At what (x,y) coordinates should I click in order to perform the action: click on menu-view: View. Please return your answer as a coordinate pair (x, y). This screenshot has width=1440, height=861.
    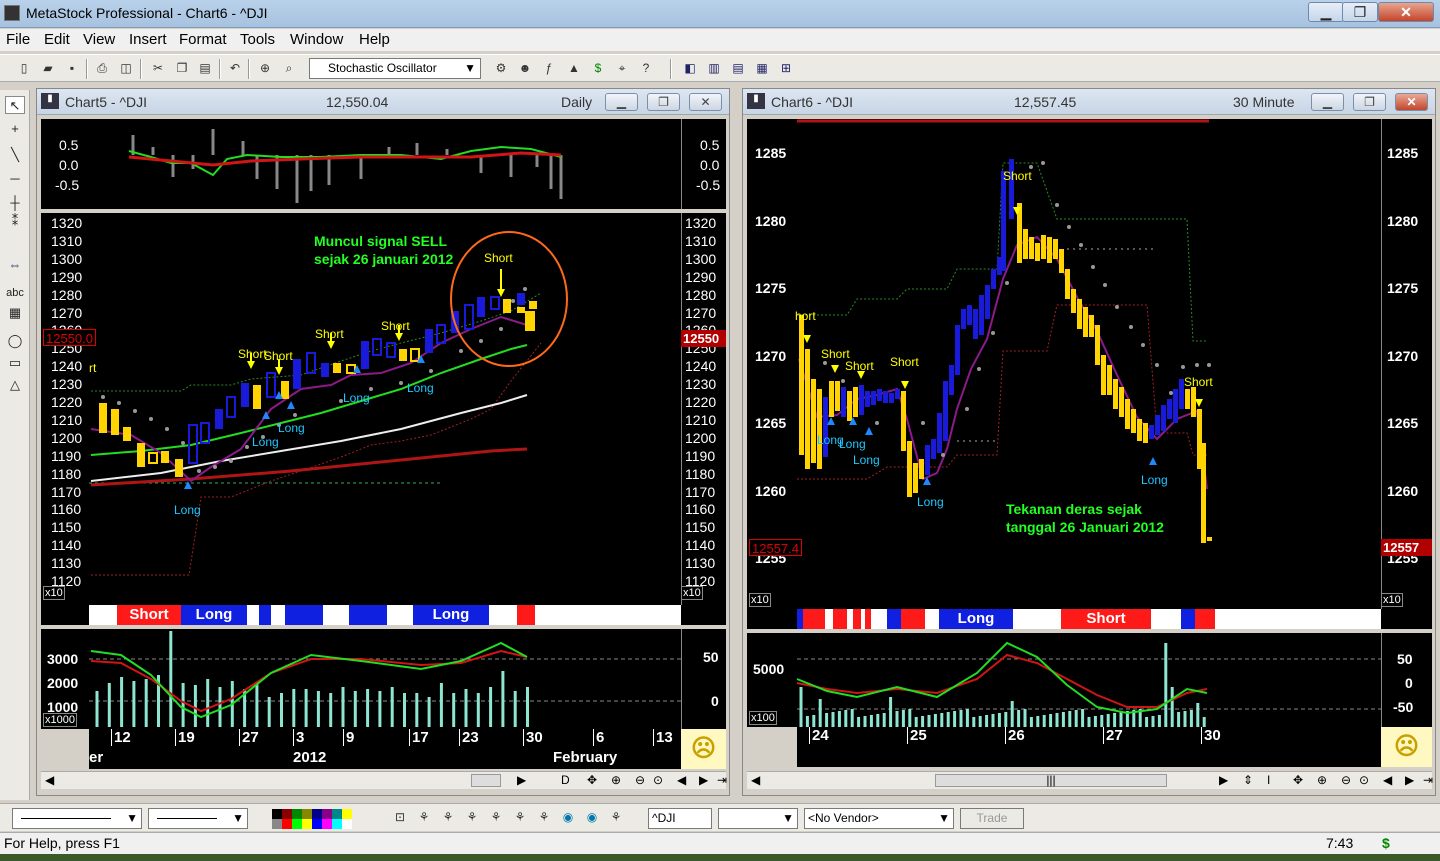
    Looking at the image, I should click on (99, 39).